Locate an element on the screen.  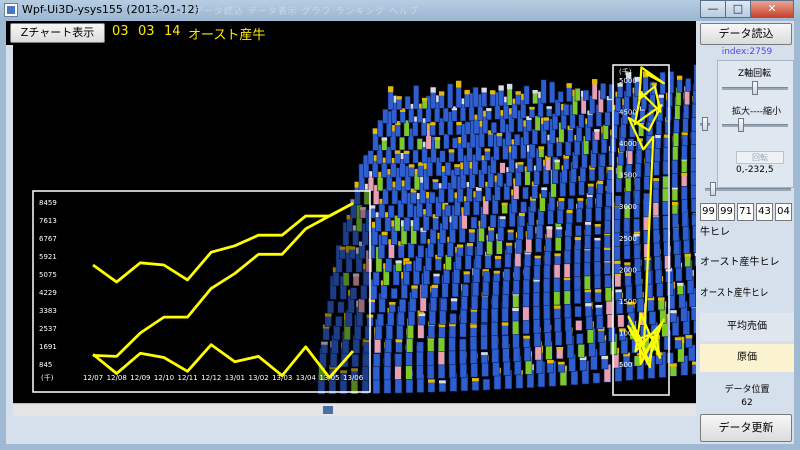
minimize-button: — is located at coordinates (713, 9).